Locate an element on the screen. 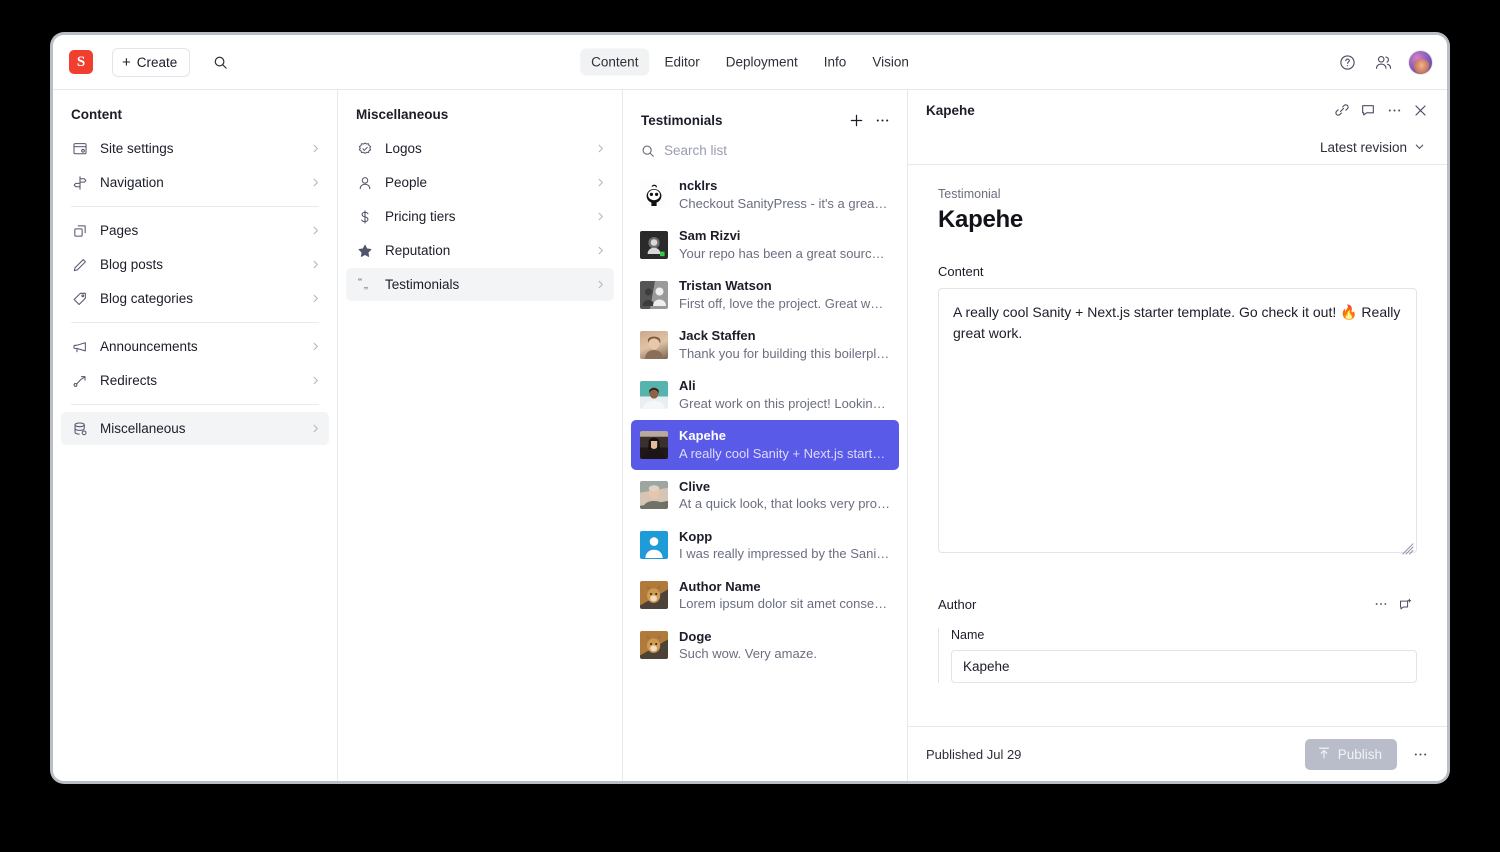 This screenshot has height=852, width=1500. sidebar-item-navigation: Navigation is located at coordinates (195, 182).